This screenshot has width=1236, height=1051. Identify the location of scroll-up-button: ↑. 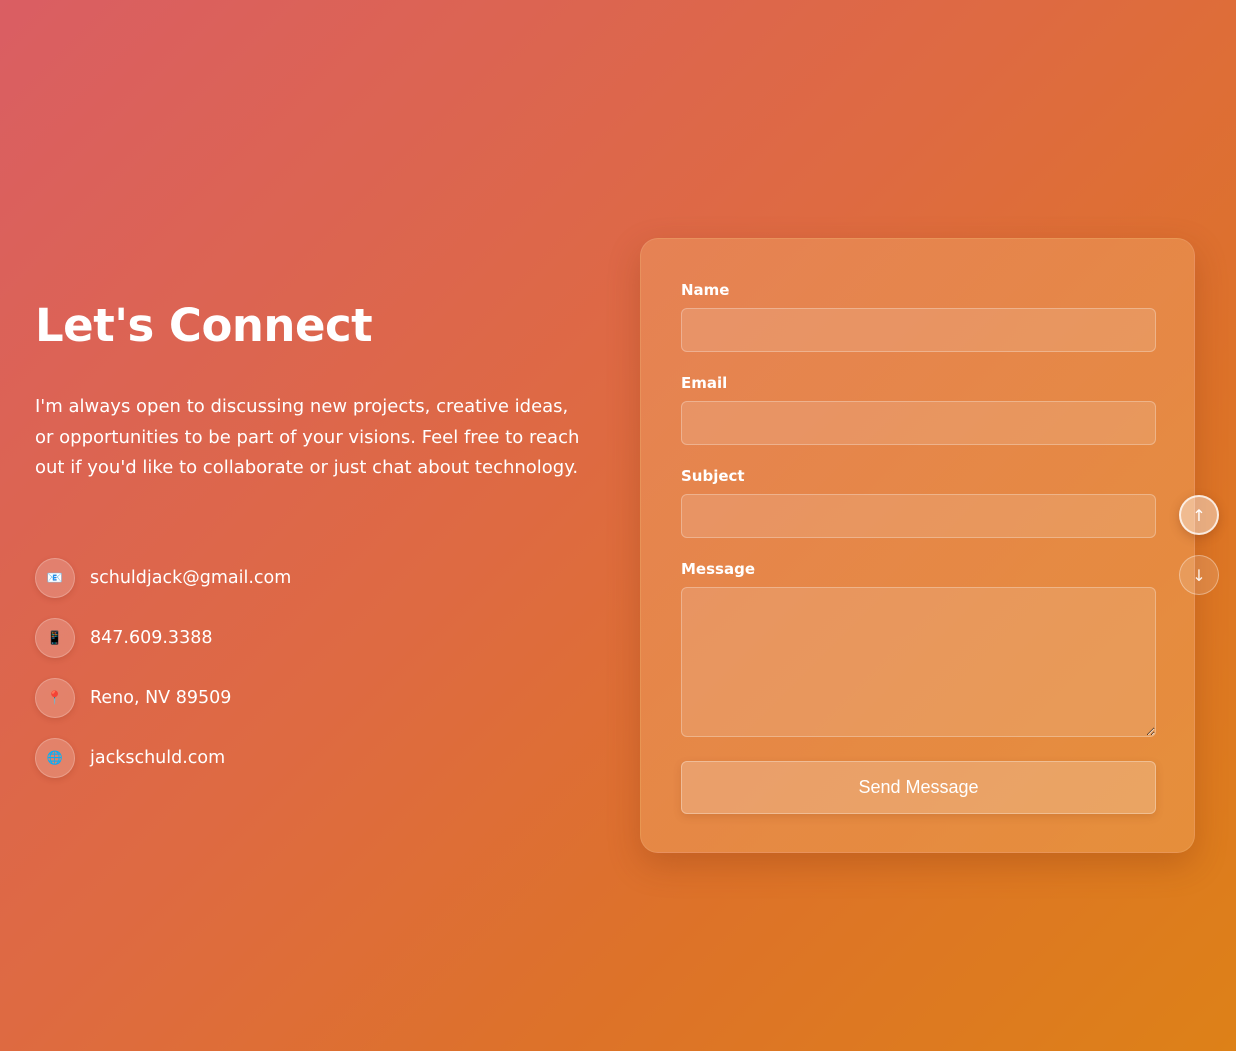
(1199, 515).